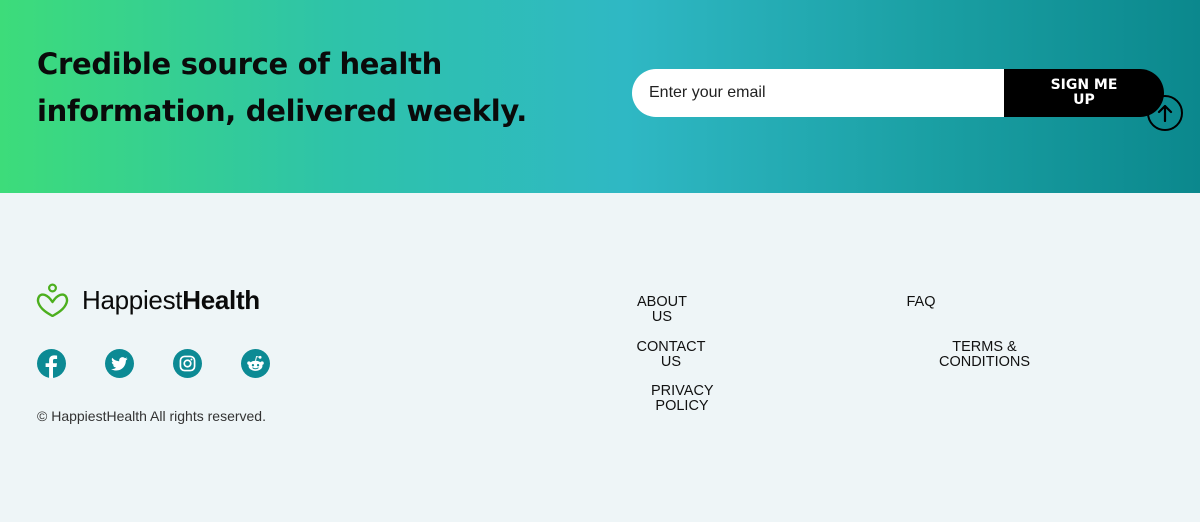  Describe the element at coordinates (1084, 93) in the screenshot. I see `sign-me-up-button: SIGN ME UP` at that location.